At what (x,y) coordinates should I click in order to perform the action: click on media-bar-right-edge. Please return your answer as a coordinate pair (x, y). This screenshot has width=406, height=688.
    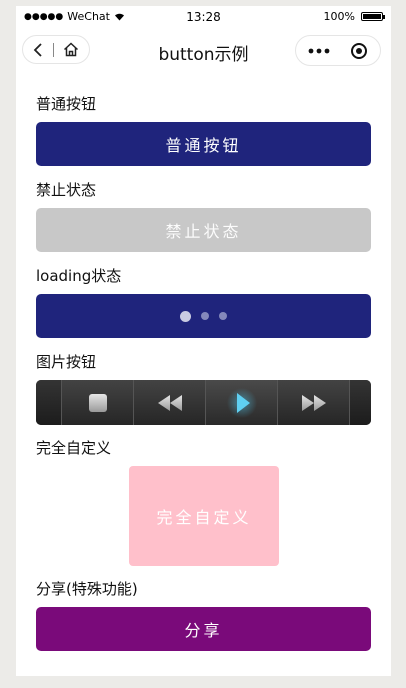
    Looking at the image, I should click on (360, 402).